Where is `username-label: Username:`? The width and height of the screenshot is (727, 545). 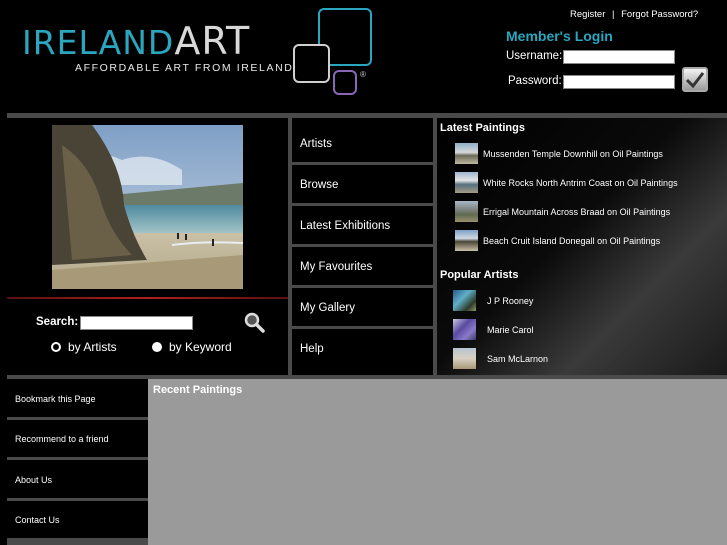 username-label: Username: is located at coordinates (534, 56).